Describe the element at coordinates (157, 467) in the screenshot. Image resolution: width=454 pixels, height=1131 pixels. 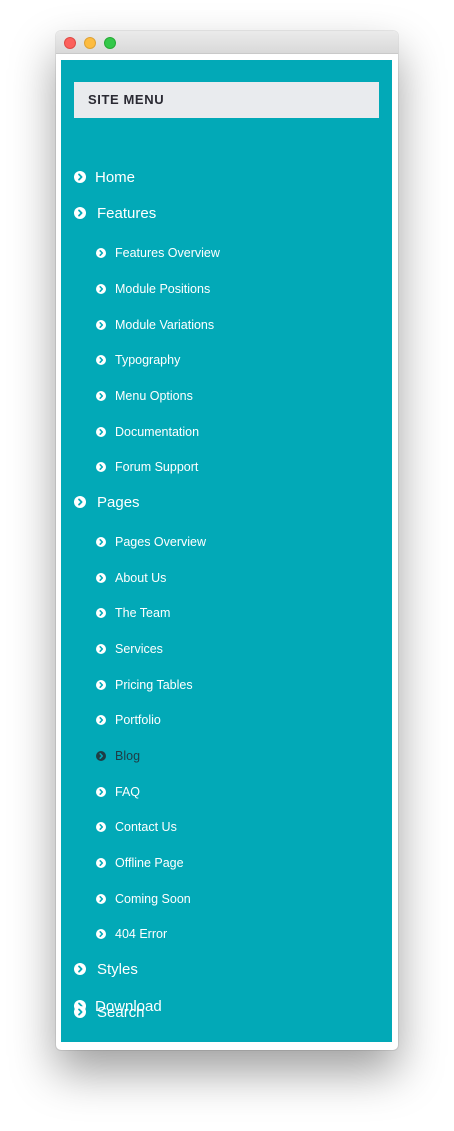
I see `menu-item-label: Forum Support` at that location.